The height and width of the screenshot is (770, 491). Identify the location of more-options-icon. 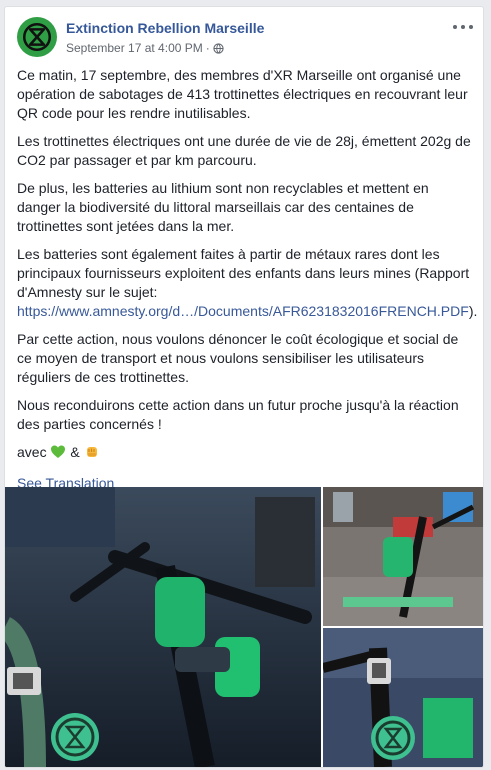
(463, 27).